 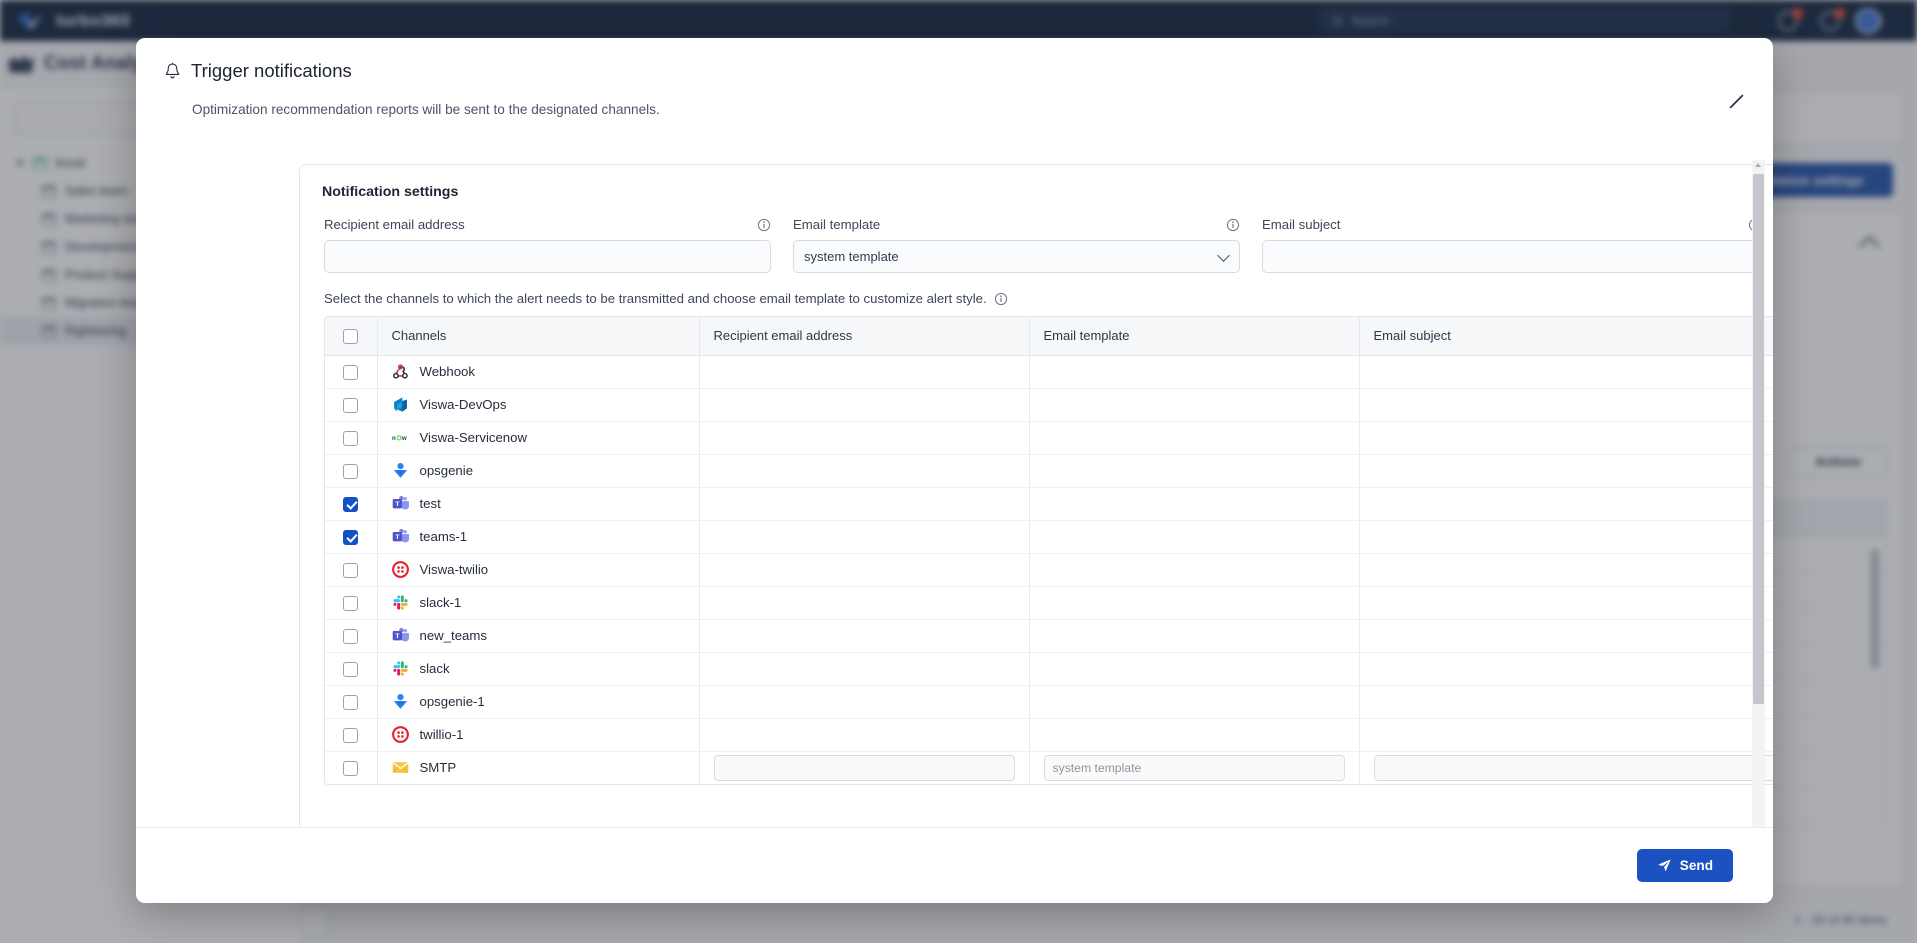 What do you see at coordinates (1049, 735) in the screenshot?
I see `table-row: twillio-1` at bounding box center [1049, 735].